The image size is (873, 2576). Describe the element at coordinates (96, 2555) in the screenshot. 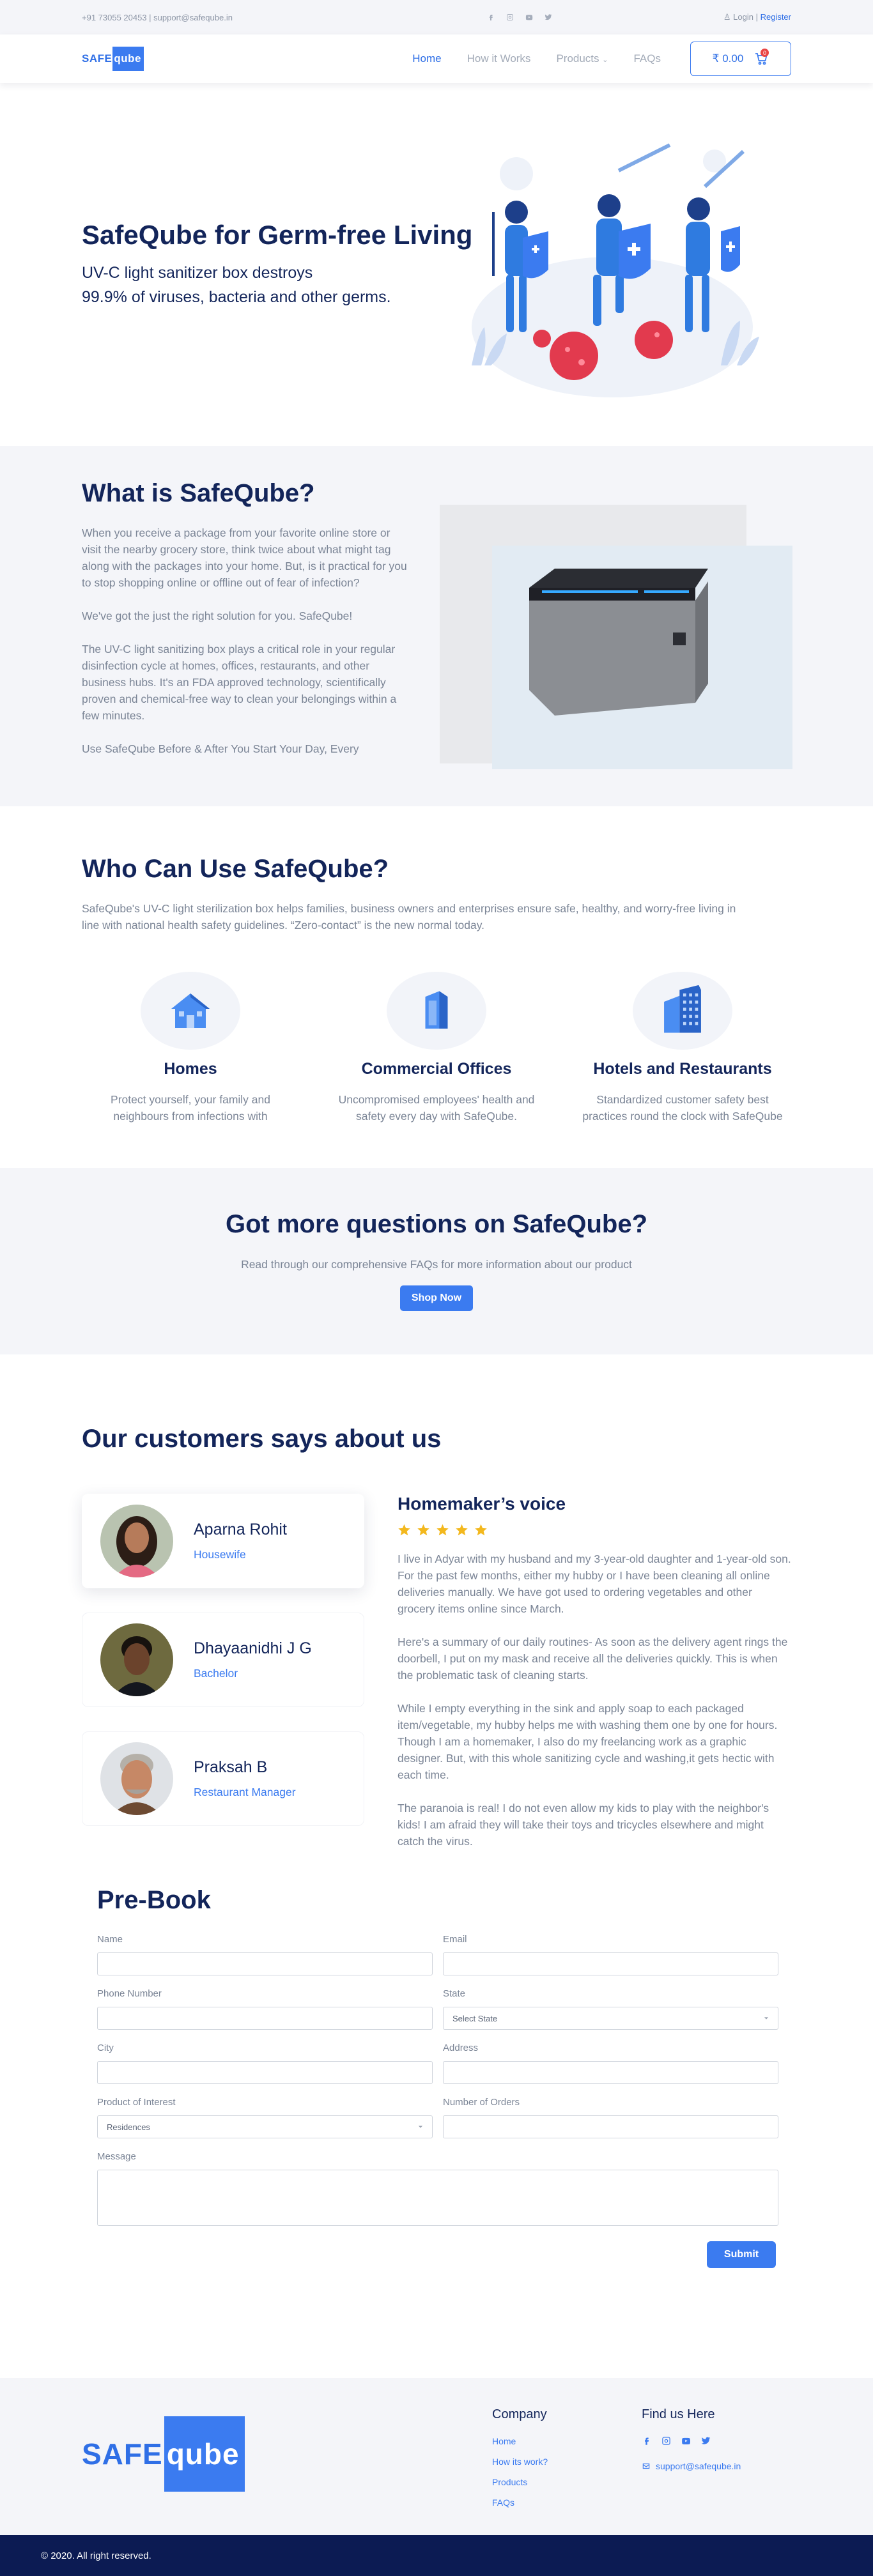

I see `copyright-text: © 2020. All right reserved.` at that location.